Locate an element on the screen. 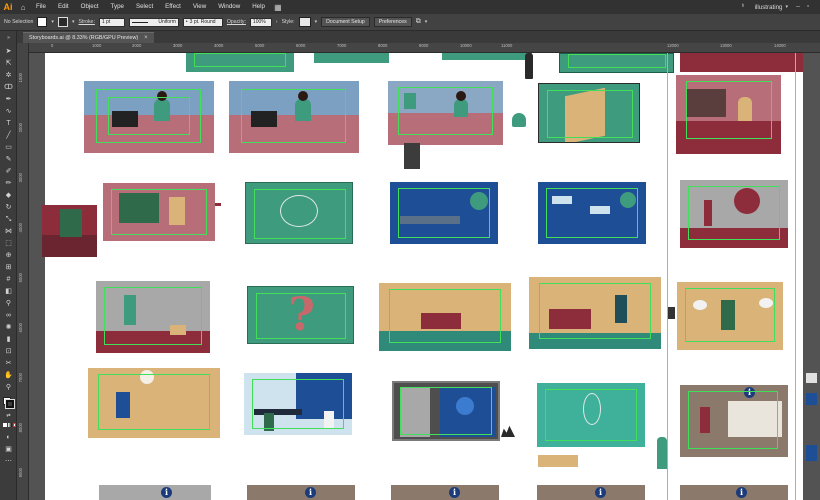 Image resolution: width=820 pixels, height=500 pixels. arrange-documents-icon: ▦ is located at coordinates (278, 7).